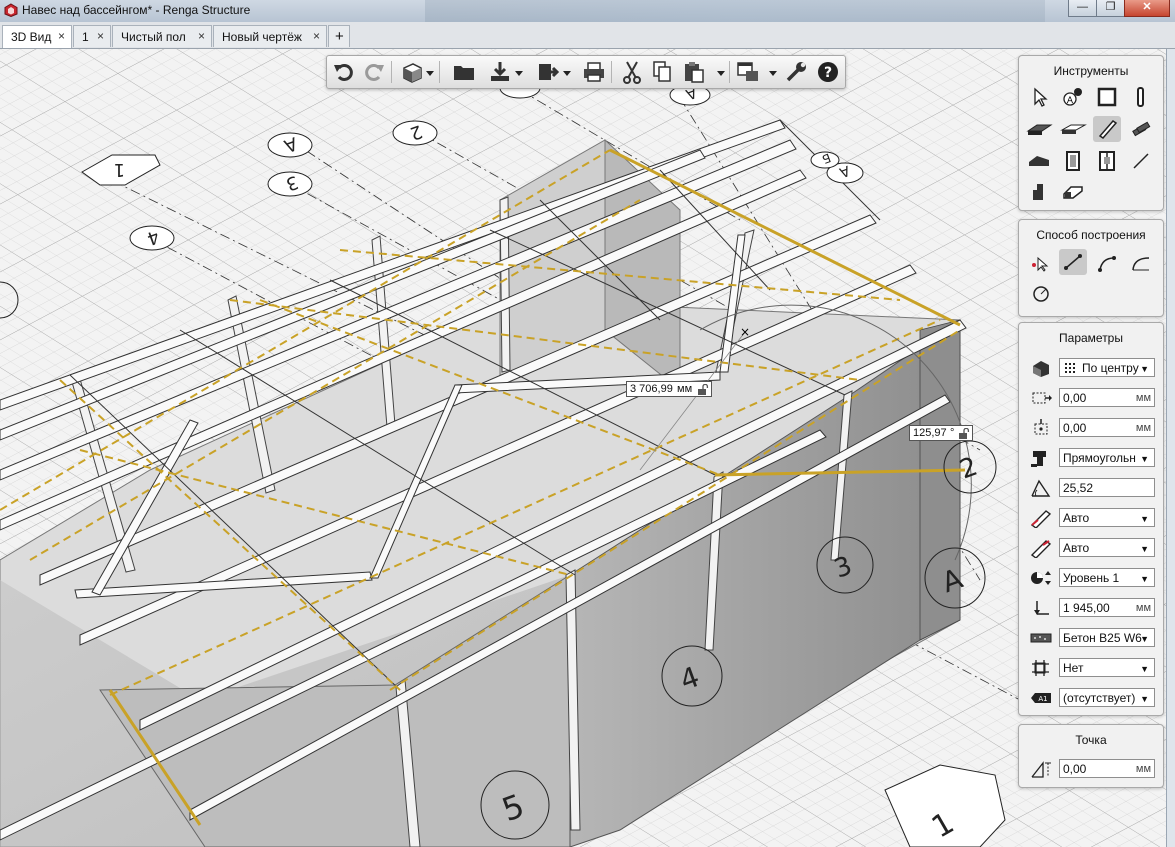 The height and width of the screenshot is (847, 1175). Describe the element at coordinates (31, 37) in the screenshot. I see `tab-label: 3D Вид` at that location.